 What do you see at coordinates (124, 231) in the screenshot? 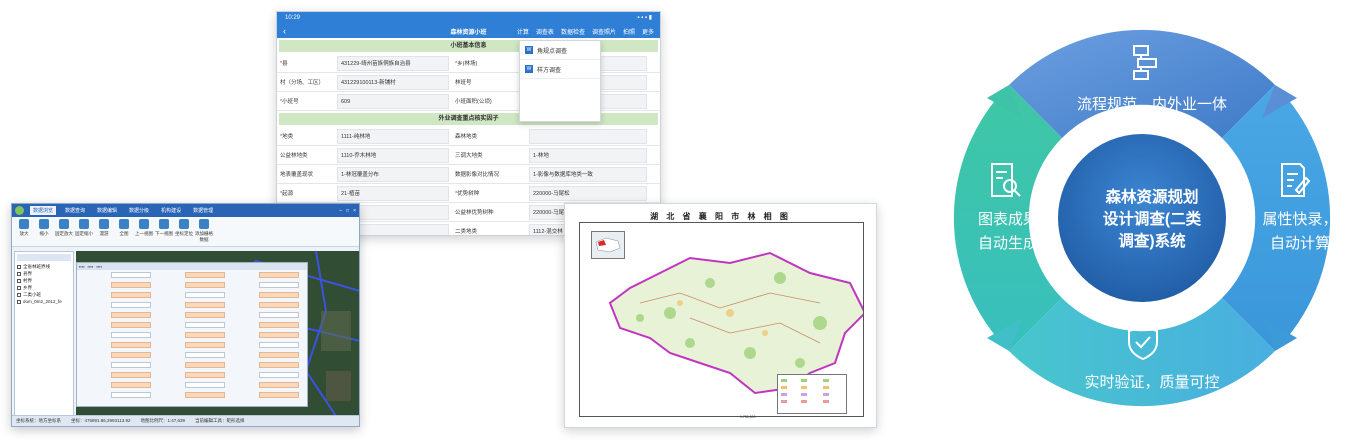
I see `tool-button: 全图` at bounding box center [124, 231].